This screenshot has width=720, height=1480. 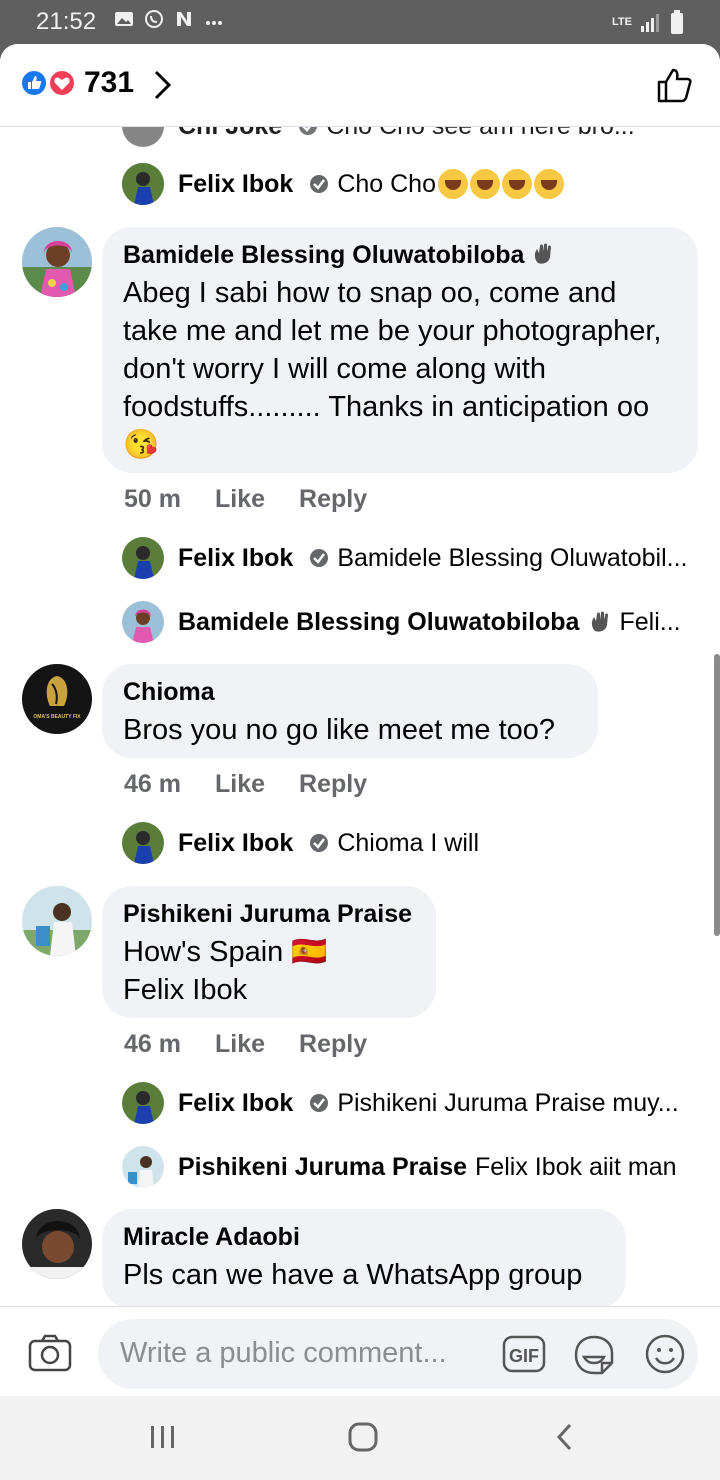 I want to click on avatar-text: OMA'S BEAUTY FIX, so click(x=57, y=717).